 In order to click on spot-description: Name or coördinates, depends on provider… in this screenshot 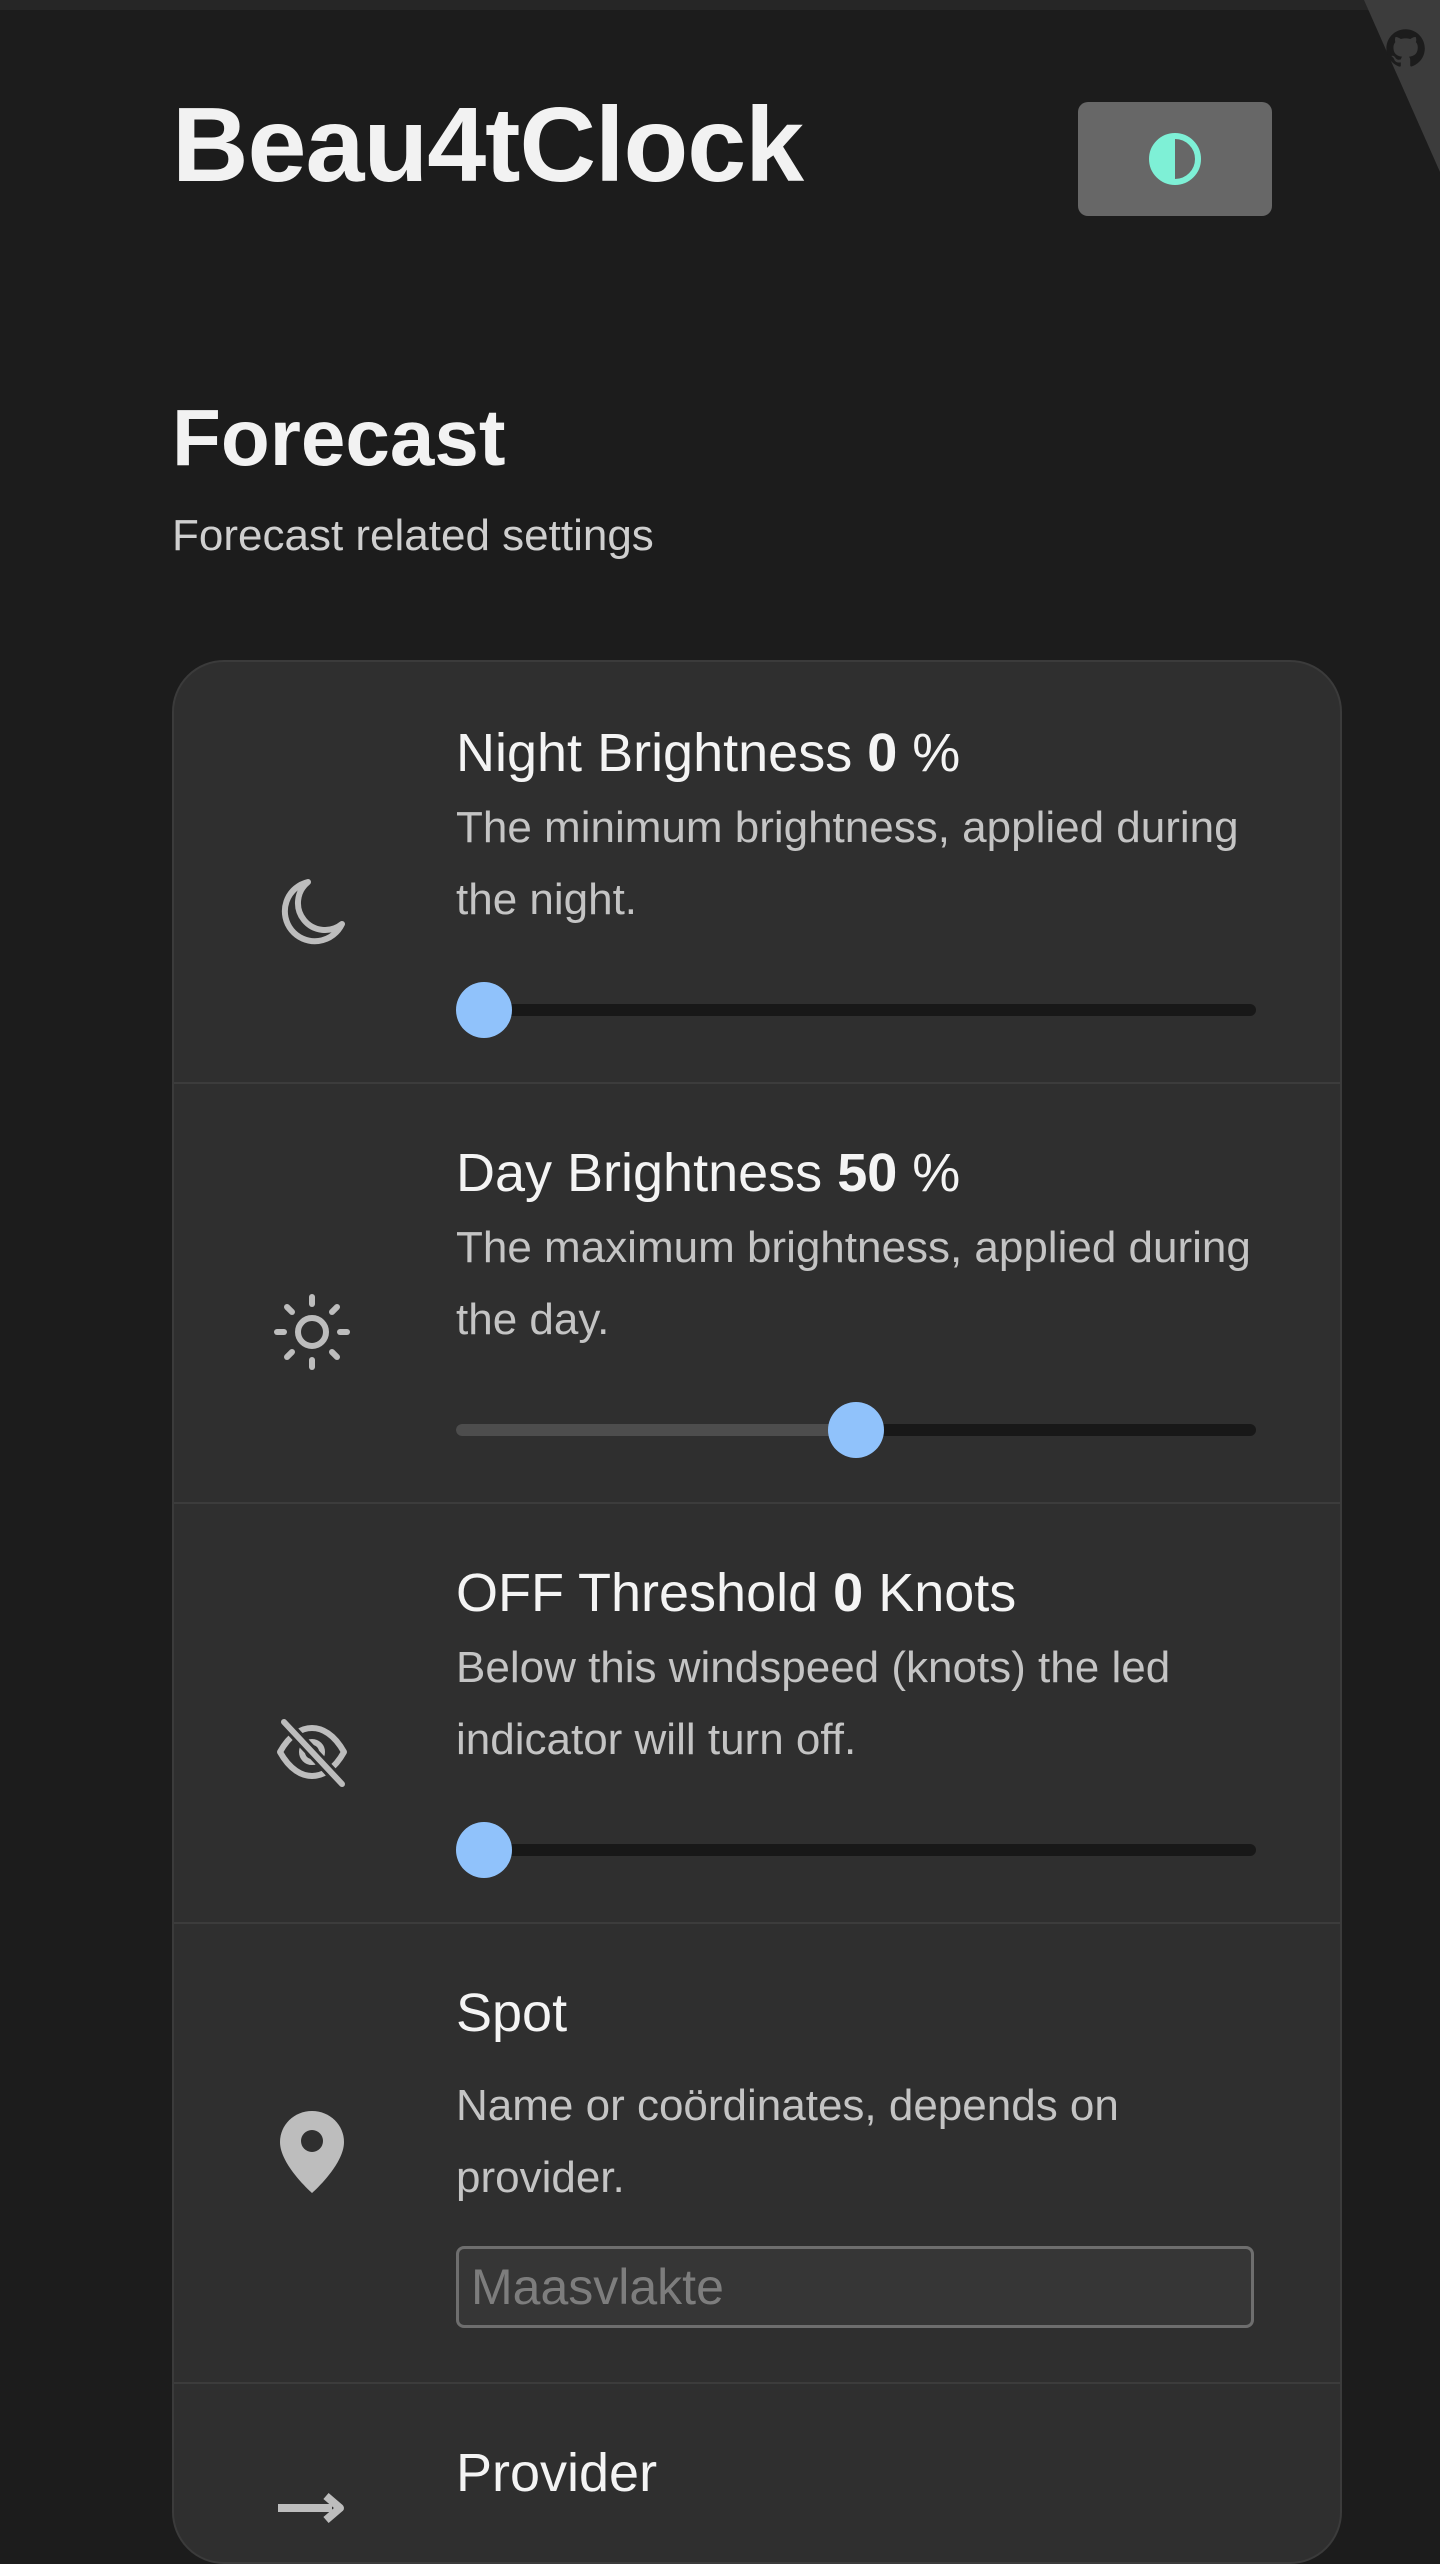, I will do `click(787, 2141)`.